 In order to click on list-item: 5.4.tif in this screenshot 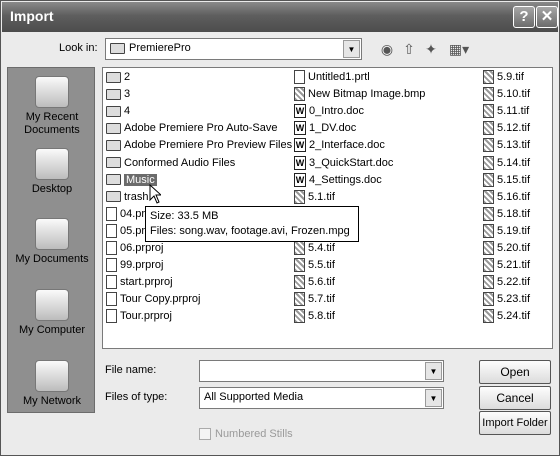, I will do `click(314, 248)`.